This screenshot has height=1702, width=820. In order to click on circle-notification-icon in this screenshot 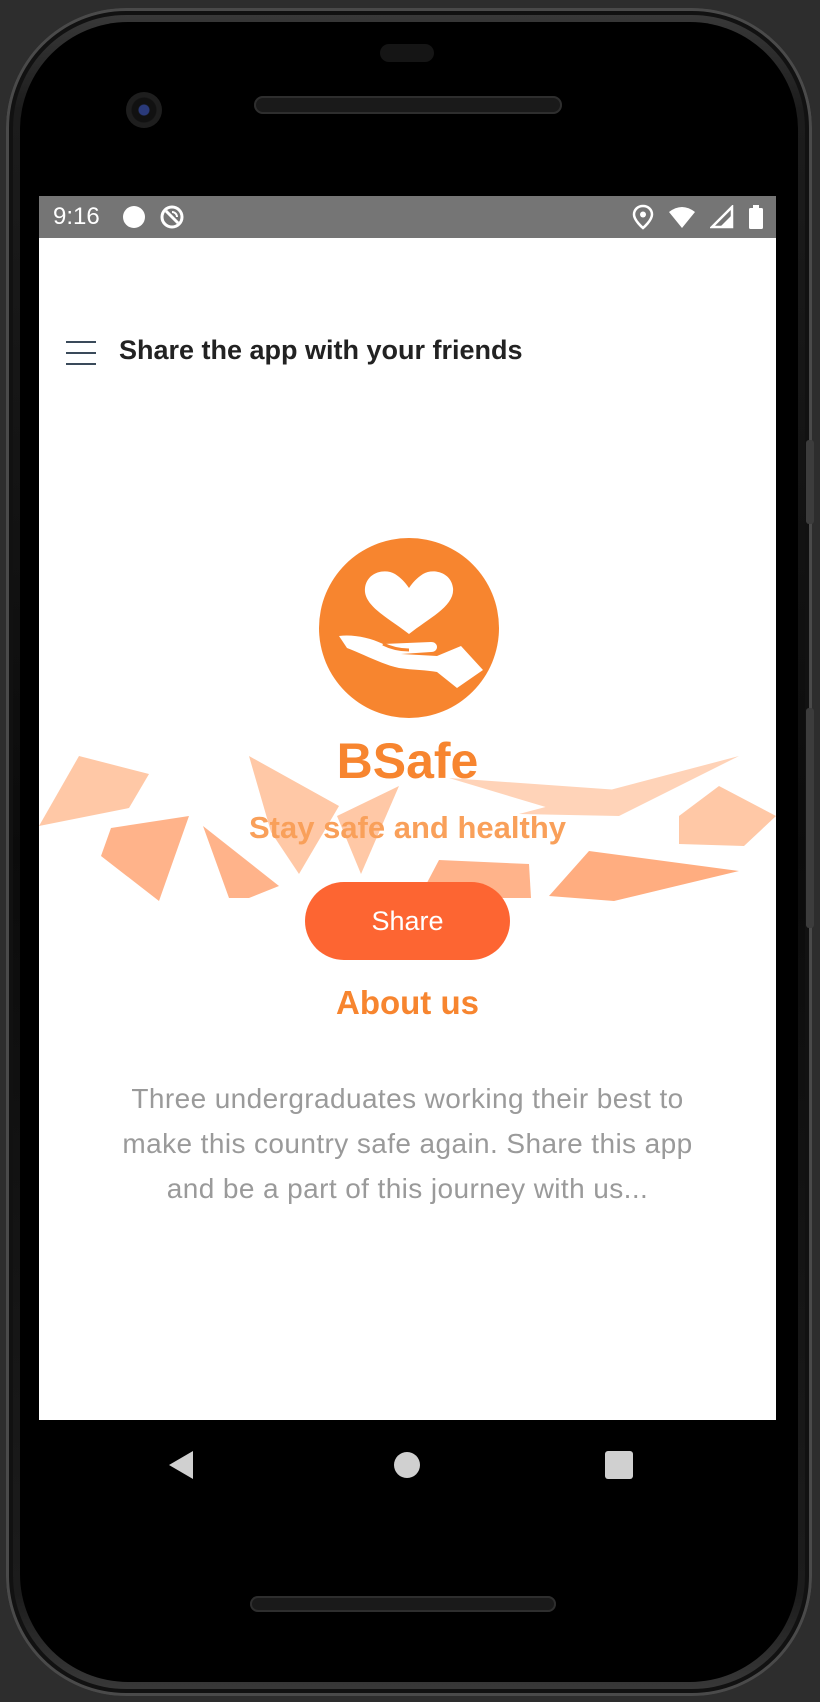, I will do `click(134, 217)`.